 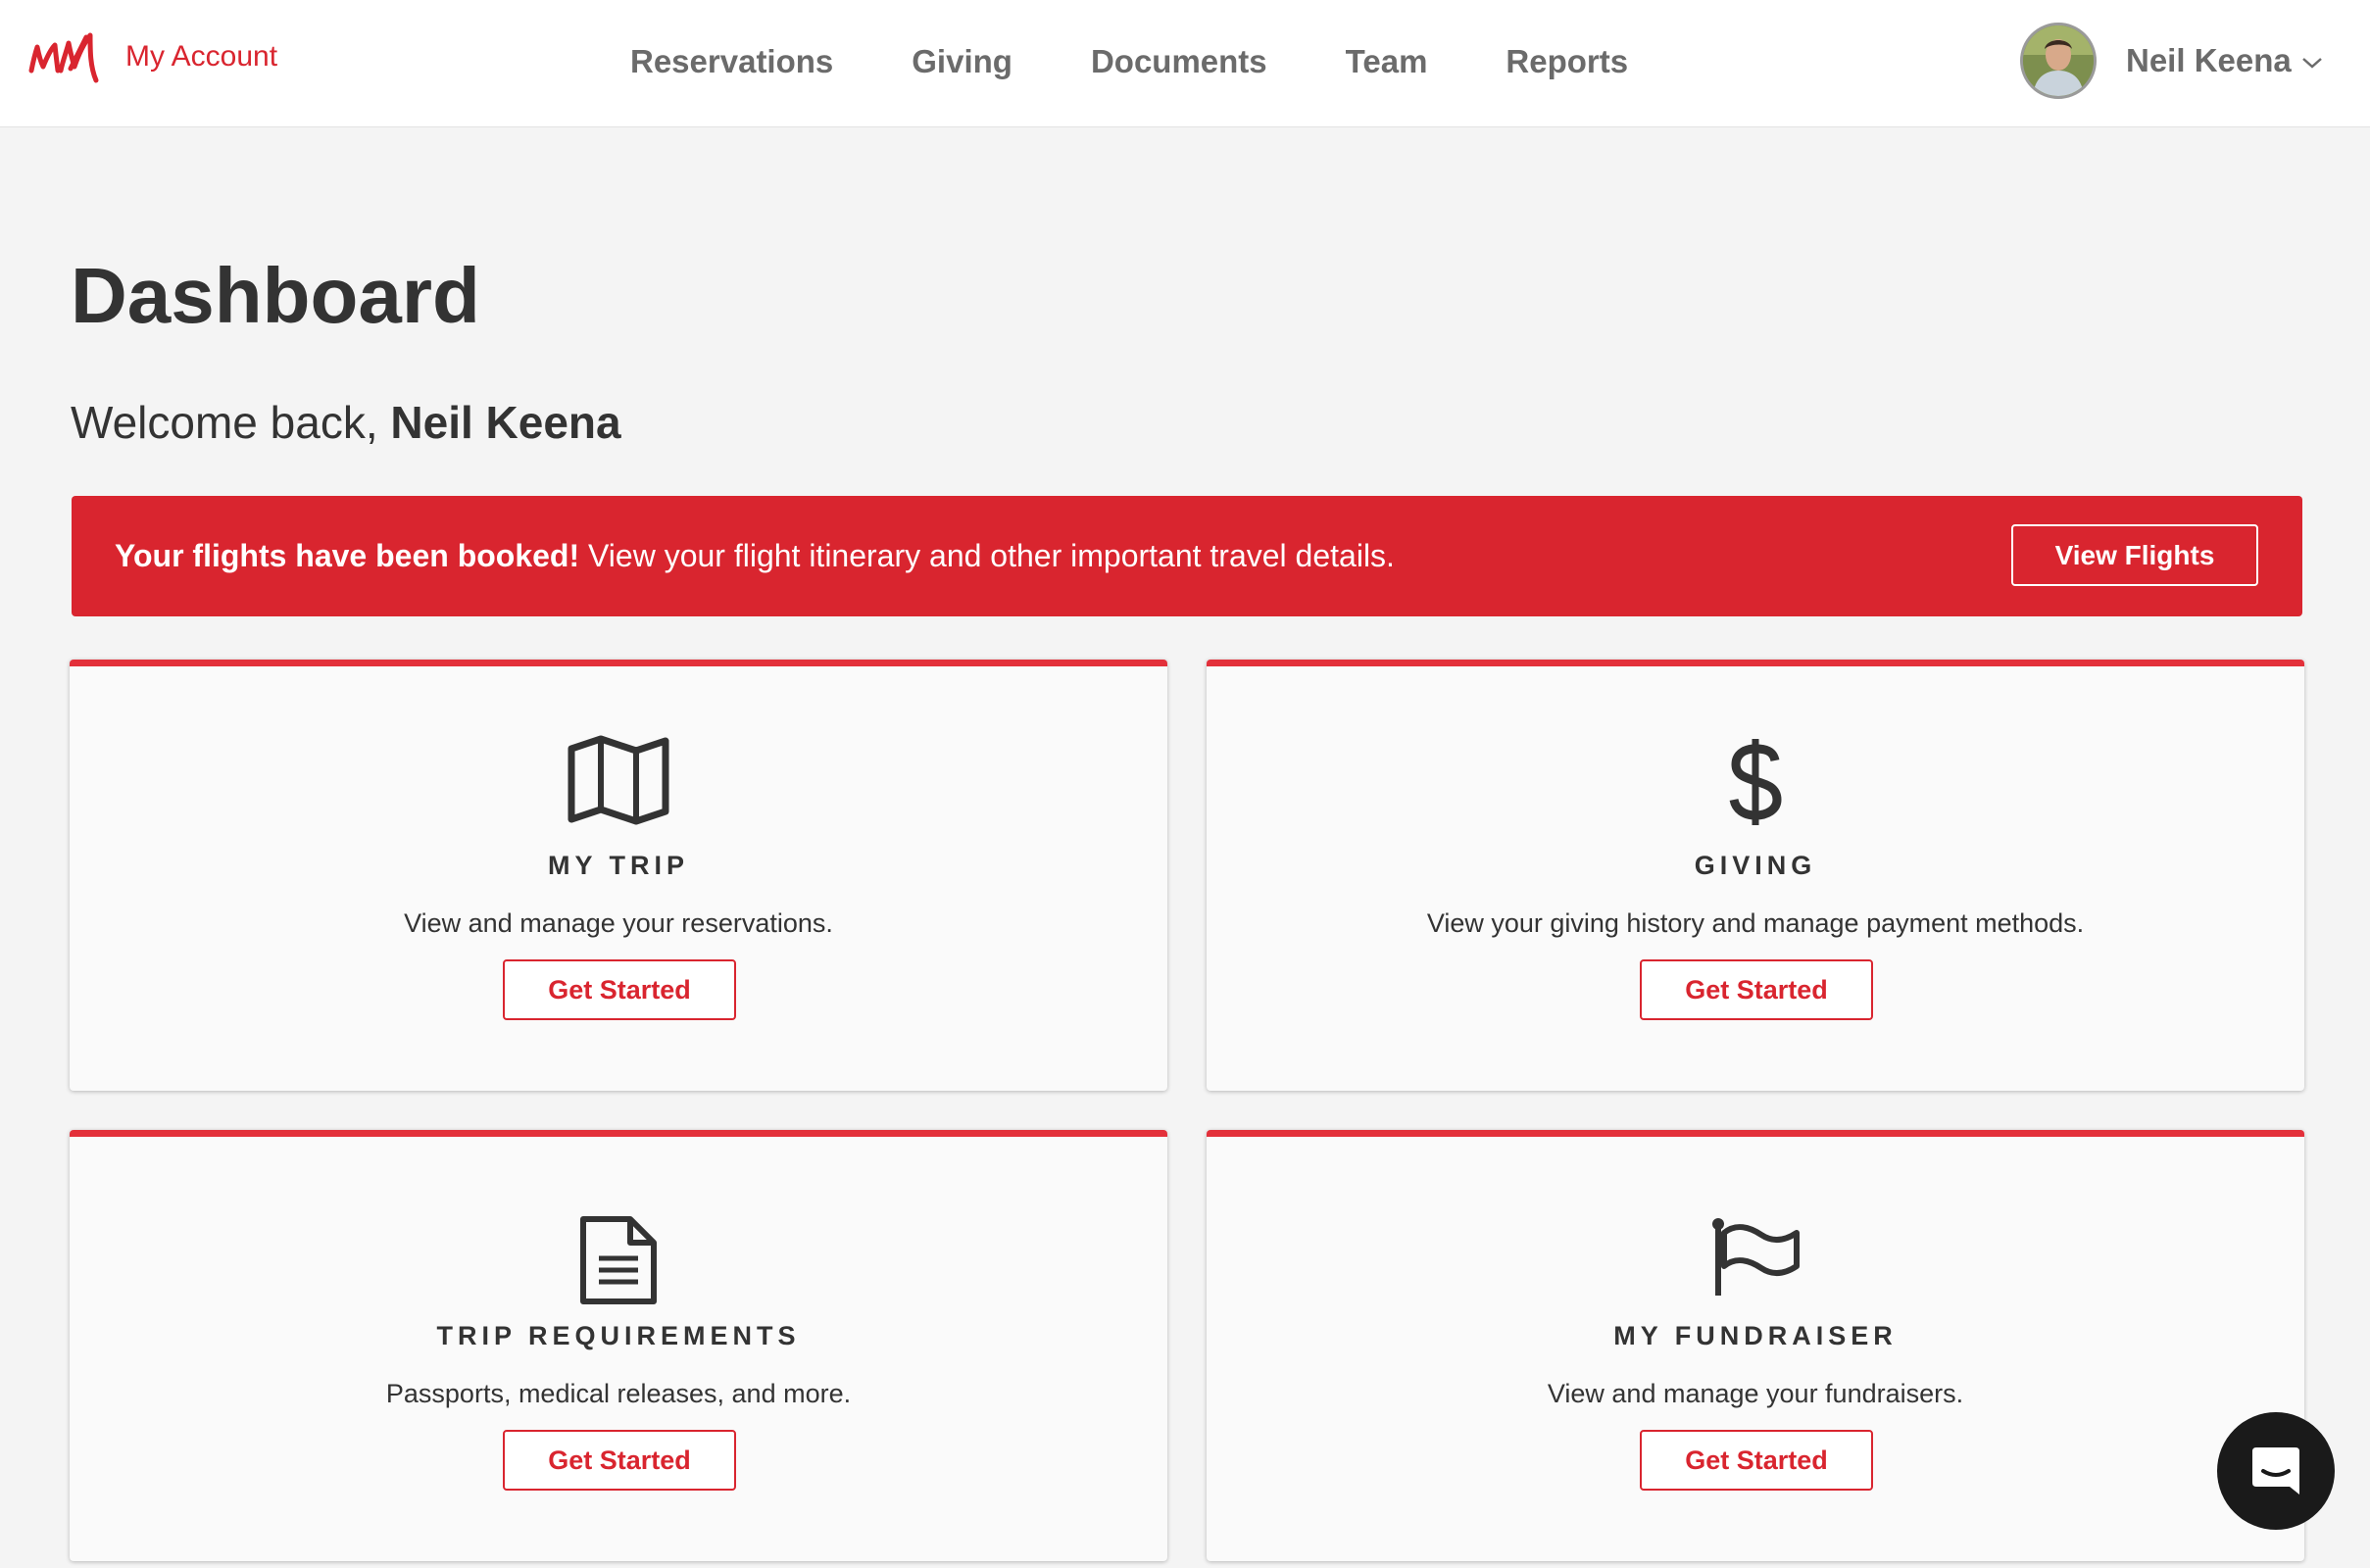 What do you see at coordinates (2209, 60) in the screenshot?
I see `user-name: Neil Keena` at bounding box center [2209, 60].